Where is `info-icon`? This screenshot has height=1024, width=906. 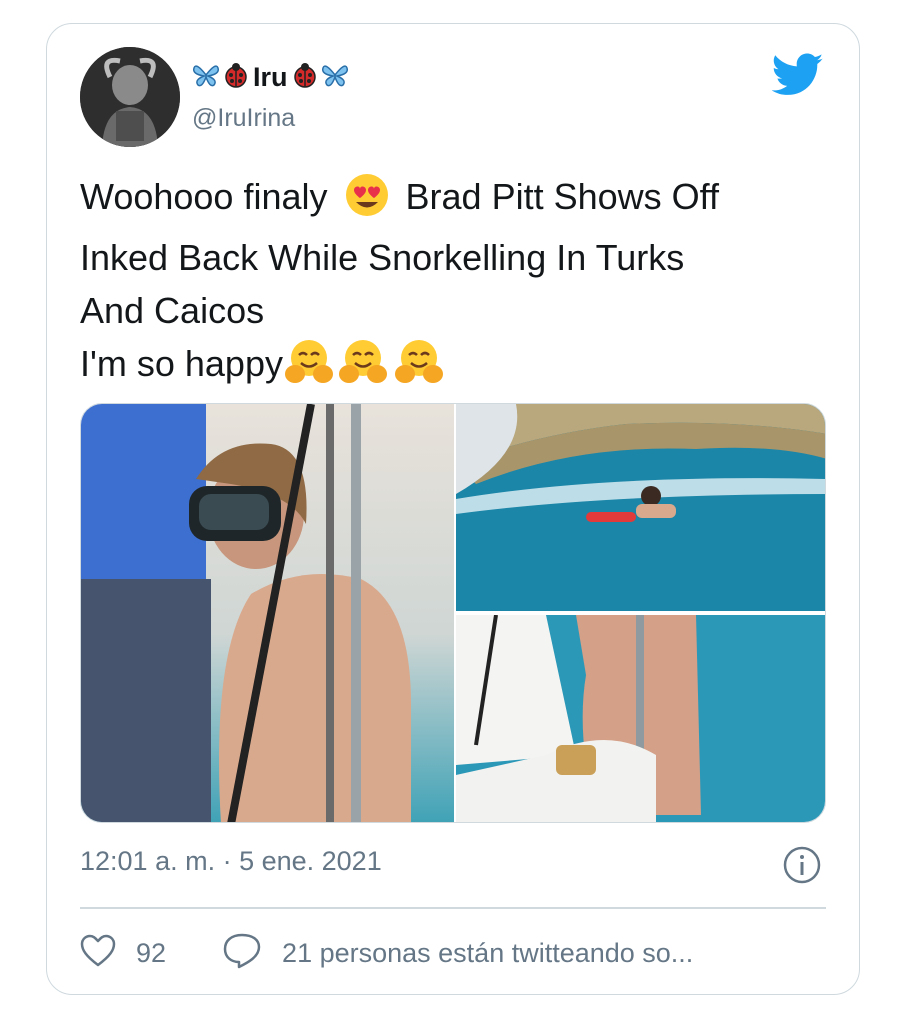 info-icon is located at coordinates (802, 865).